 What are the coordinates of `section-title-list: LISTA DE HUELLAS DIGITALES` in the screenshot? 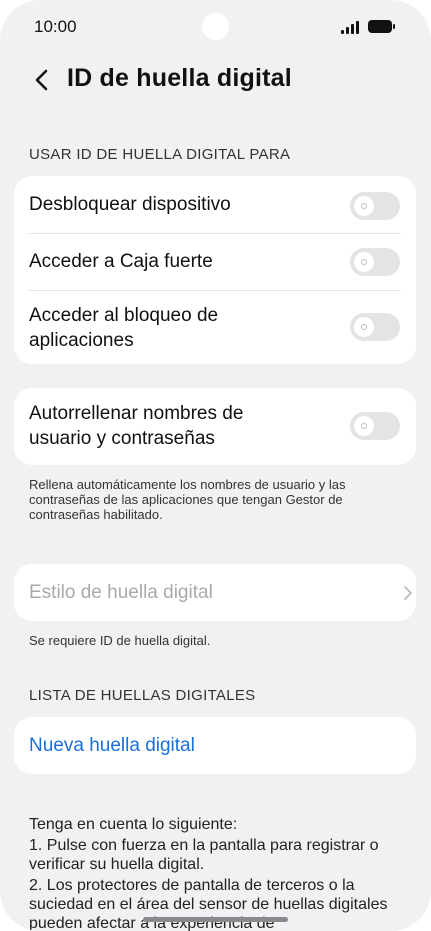 It's located at (142, 695).